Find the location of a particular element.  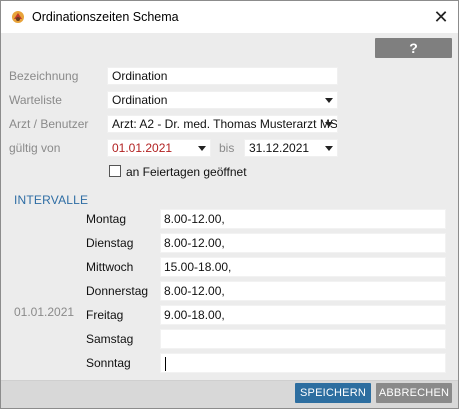

gueltig-bis-select: 31.12.2021 is located at coordinates (291, 148).